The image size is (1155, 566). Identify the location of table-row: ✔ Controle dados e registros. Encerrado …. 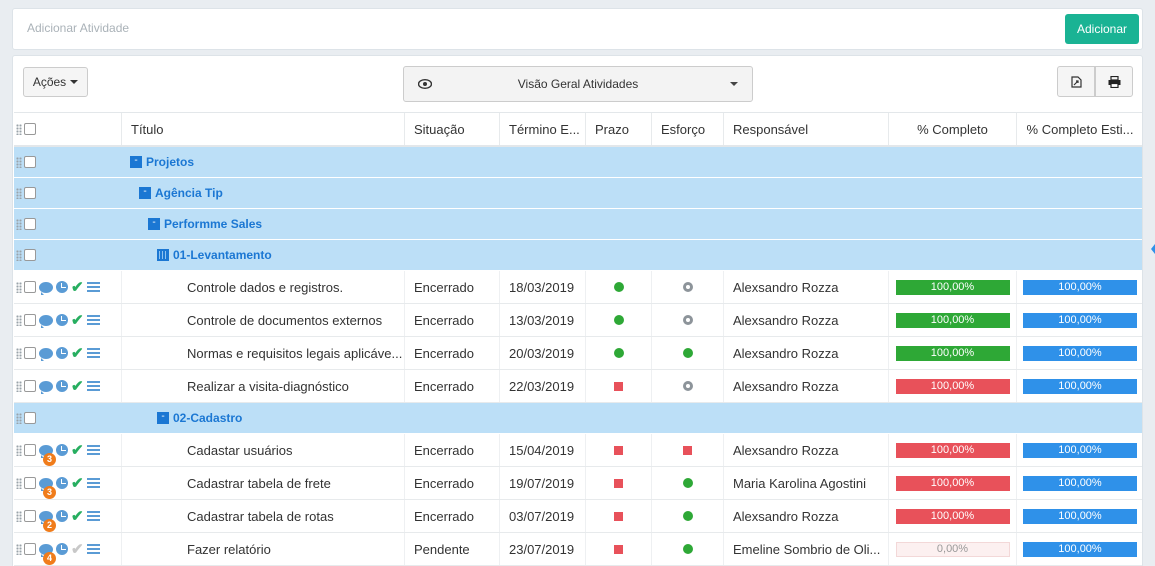
(578, 287).